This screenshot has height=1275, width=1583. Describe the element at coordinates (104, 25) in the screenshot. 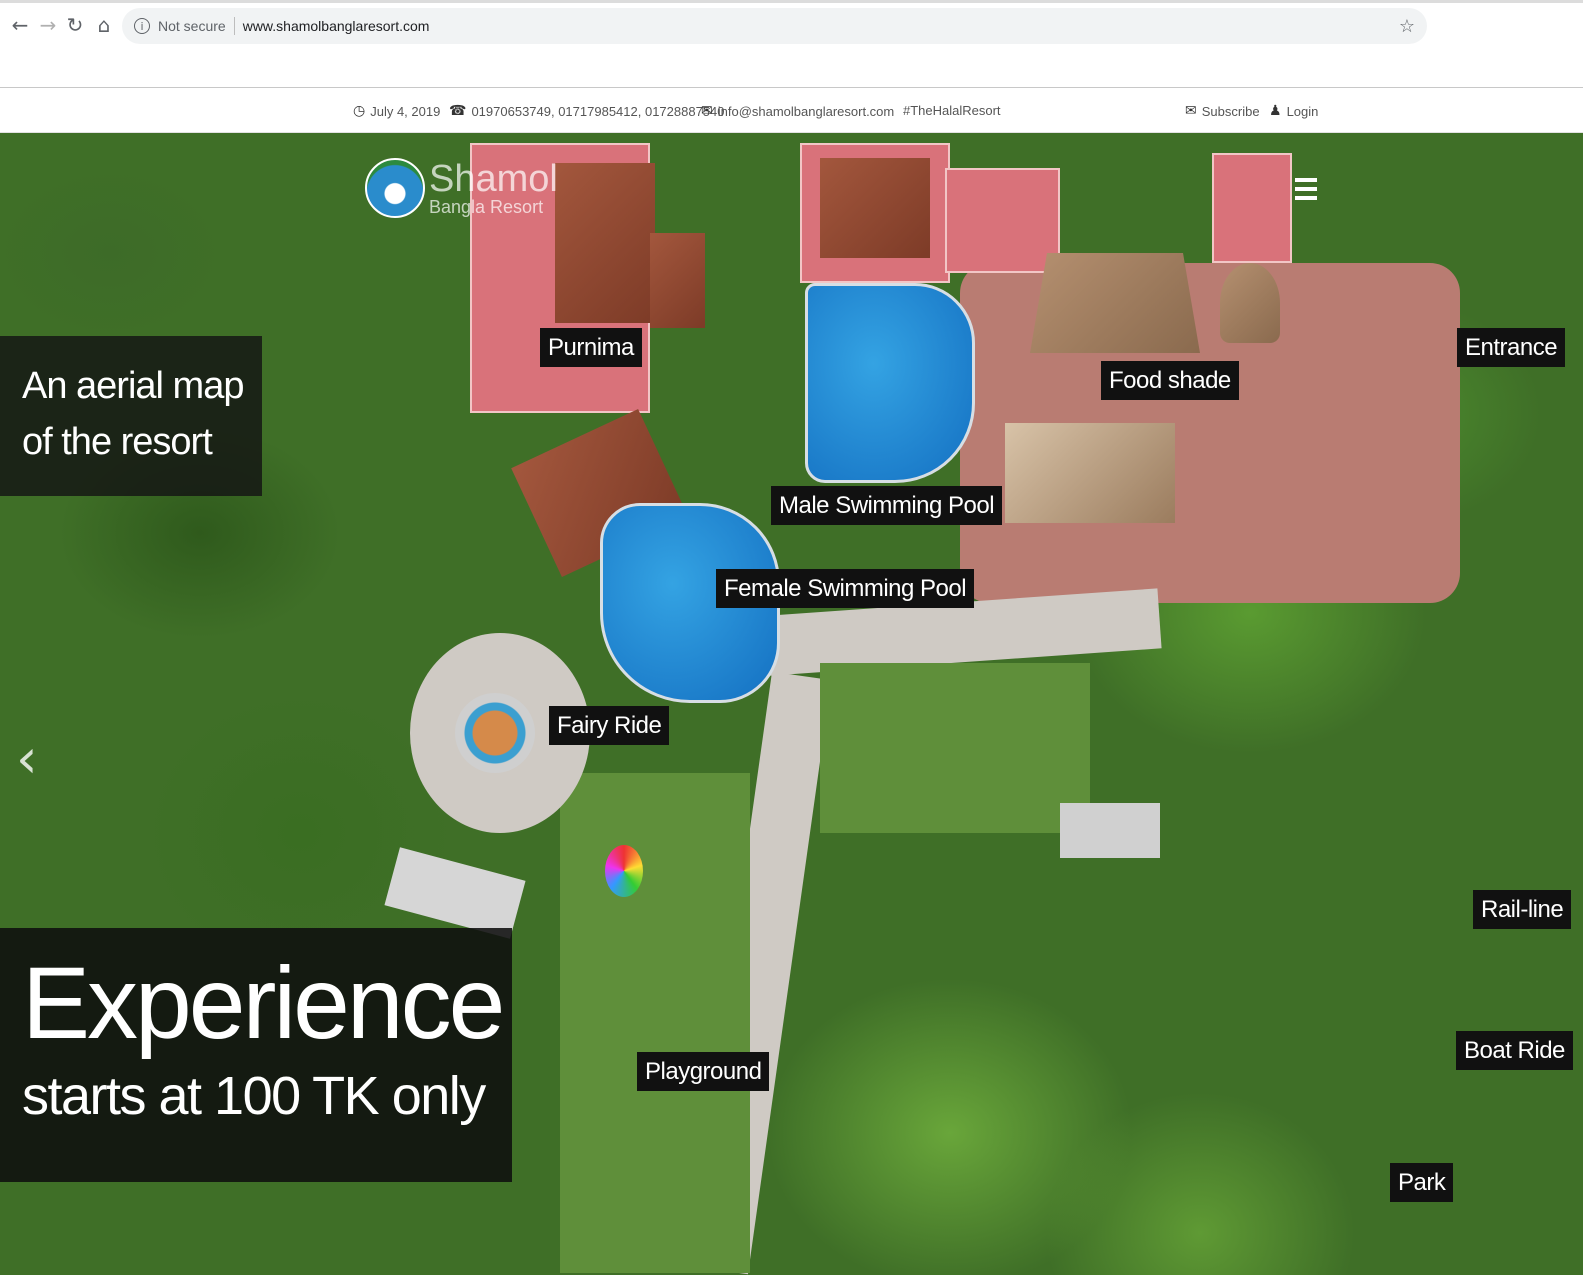

I see `home-icon: ⌂` at that location.